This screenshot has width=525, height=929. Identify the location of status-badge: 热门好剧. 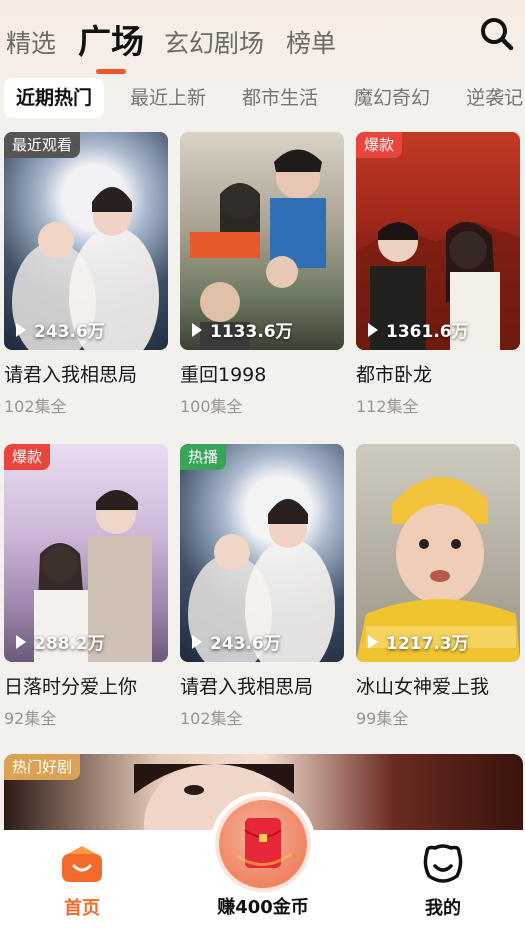
(42, 767).